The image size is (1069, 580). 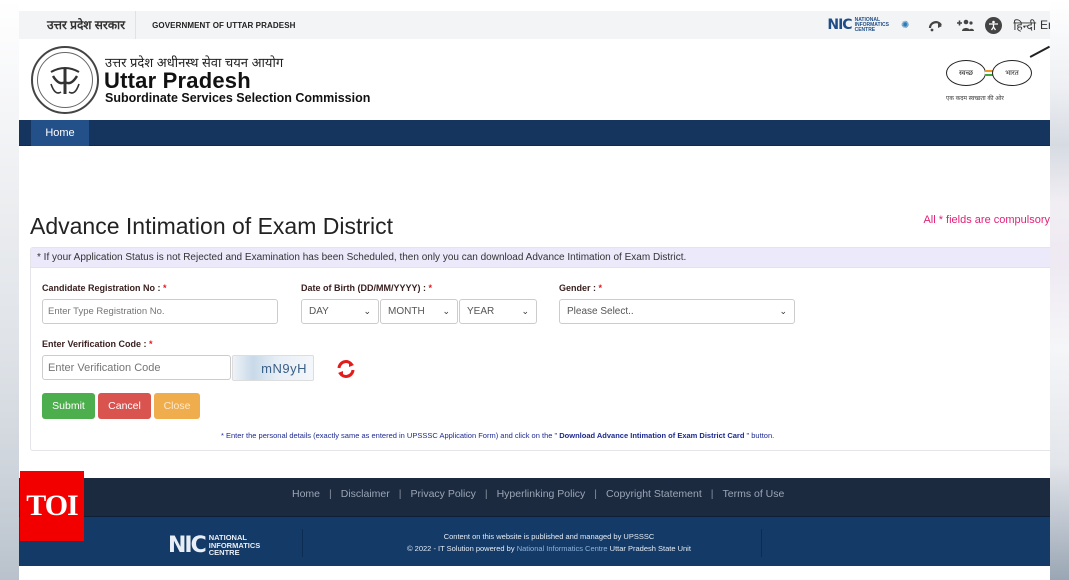 I want to click on language-english-link: English, so click(x=1045, y=25).